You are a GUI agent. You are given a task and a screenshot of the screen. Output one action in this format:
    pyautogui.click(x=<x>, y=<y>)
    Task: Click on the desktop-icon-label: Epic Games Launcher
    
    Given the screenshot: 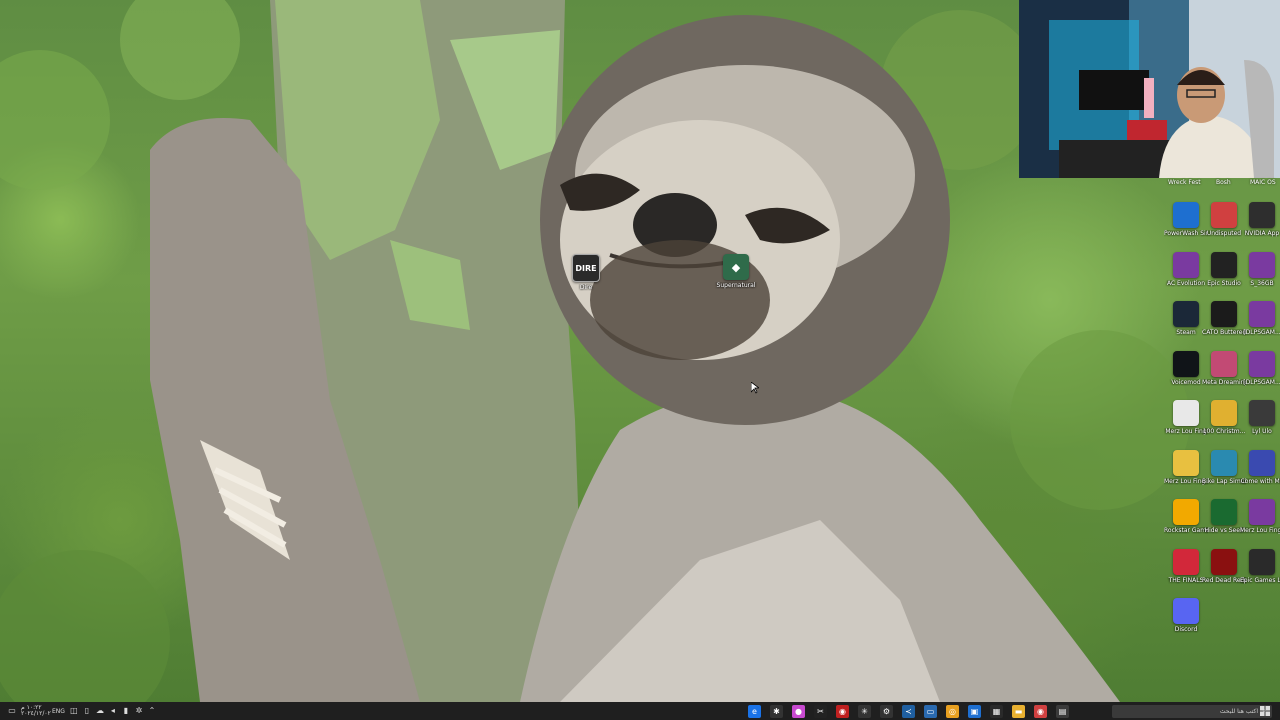 What is the action you would take?
    pyautogui.click(x=1260, y=580)
    